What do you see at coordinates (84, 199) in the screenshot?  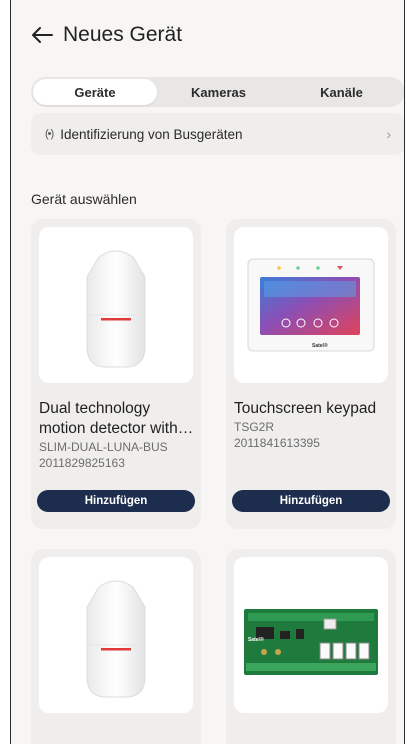 I see `section-title: Gerät auswählen` at bounding box center [84, 199].